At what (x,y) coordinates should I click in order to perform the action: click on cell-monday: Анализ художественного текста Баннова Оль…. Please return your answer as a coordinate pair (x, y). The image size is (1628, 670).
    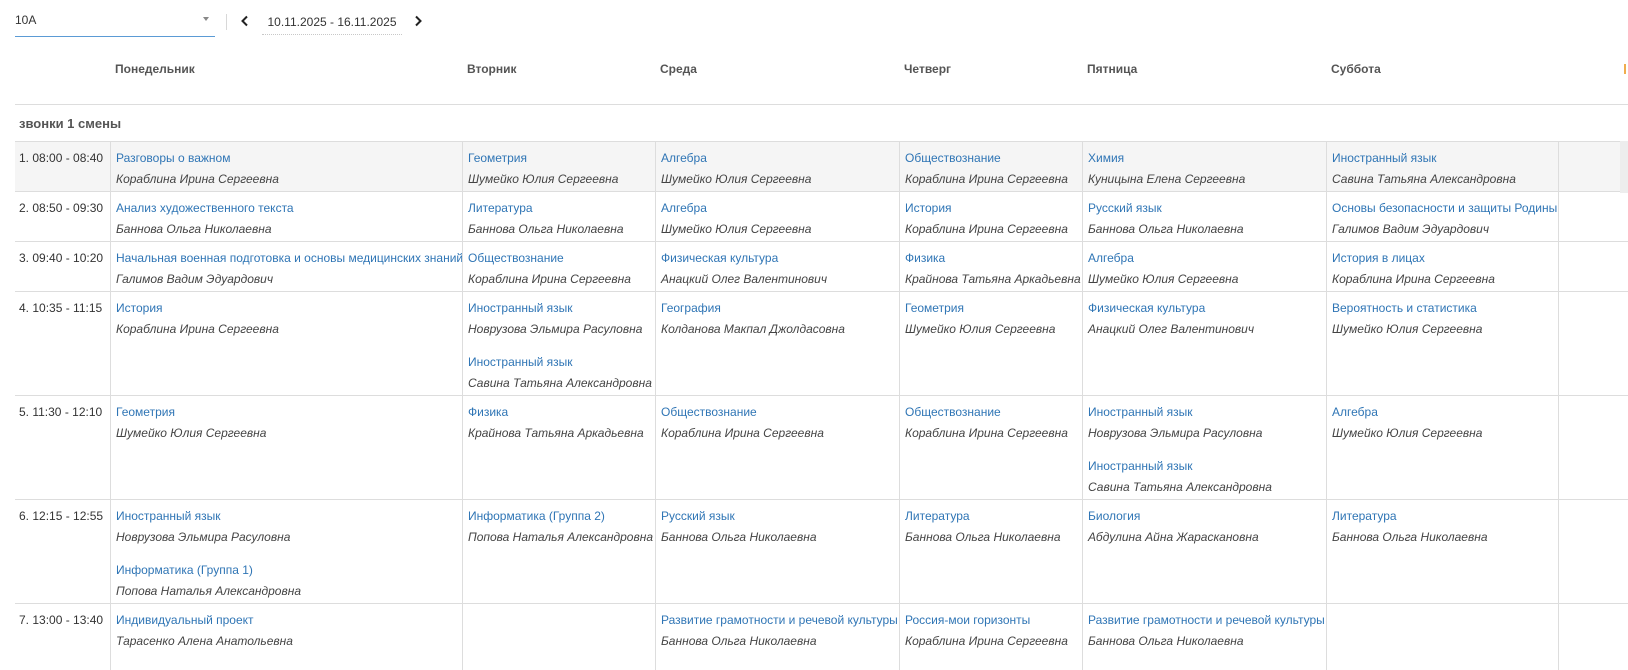
    Looking at the image, I should click on (286, 216).